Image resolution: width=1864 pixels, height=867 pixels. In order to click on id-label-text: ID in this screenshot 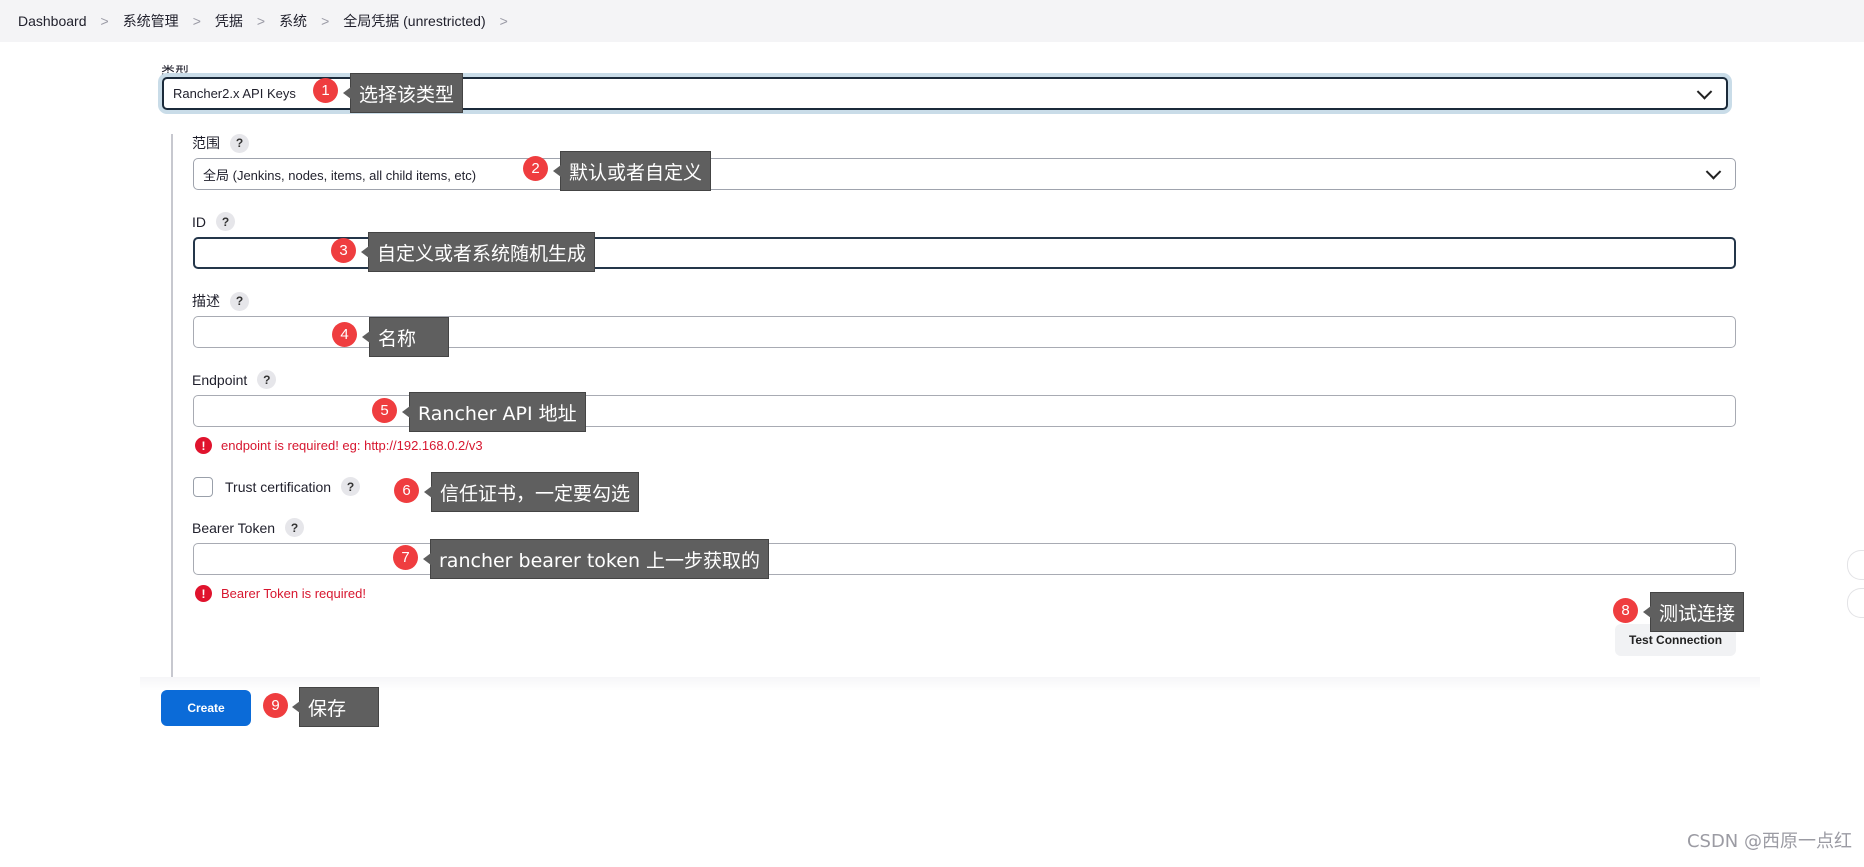, I will do `click(199, 221)`.